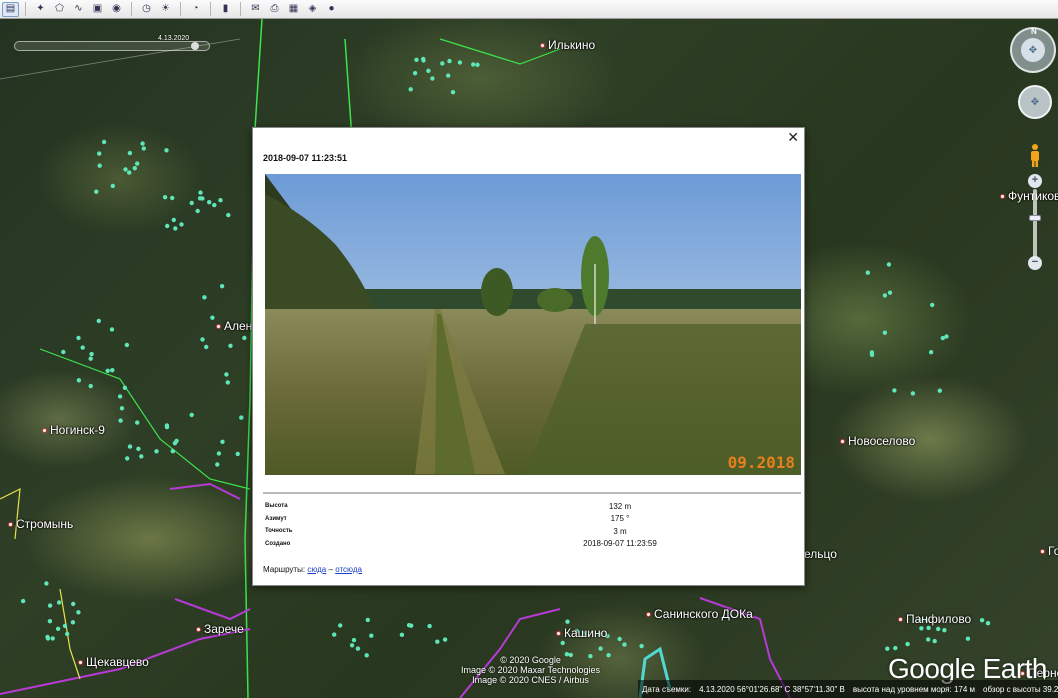 The width and height of the screenshot is (1058, 698). What do you see at coordinates (255, 9) in the screenshot?
I see `email-button: ✉` at bounding box center [255, 9].